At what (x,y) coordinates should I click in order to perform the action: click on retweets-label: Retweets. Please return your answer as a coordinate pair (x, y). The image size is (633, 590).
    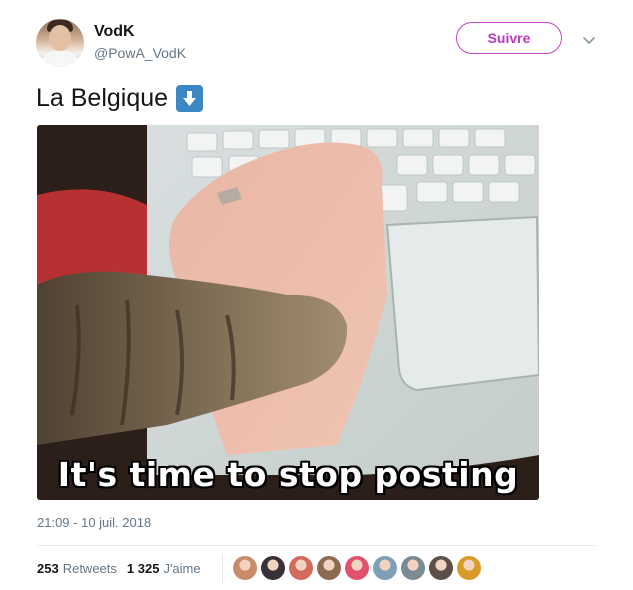
    Looking at the image, I should click on (89, 568).